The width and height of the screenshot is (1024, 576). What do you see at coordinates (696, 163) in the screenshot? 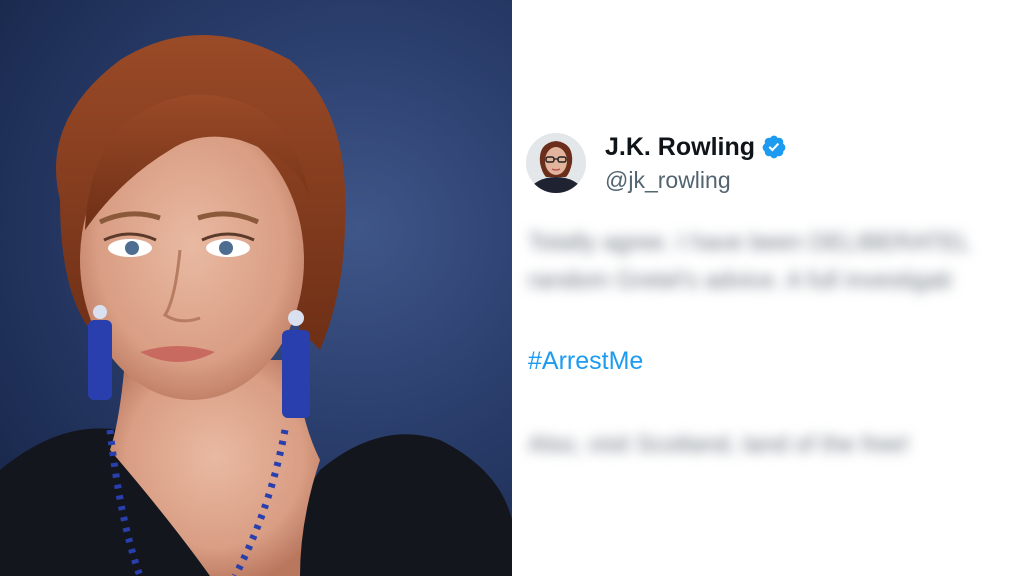
I see `author-names: J.K. Rowling @jk_rowling` at bounding box center [696, 163].